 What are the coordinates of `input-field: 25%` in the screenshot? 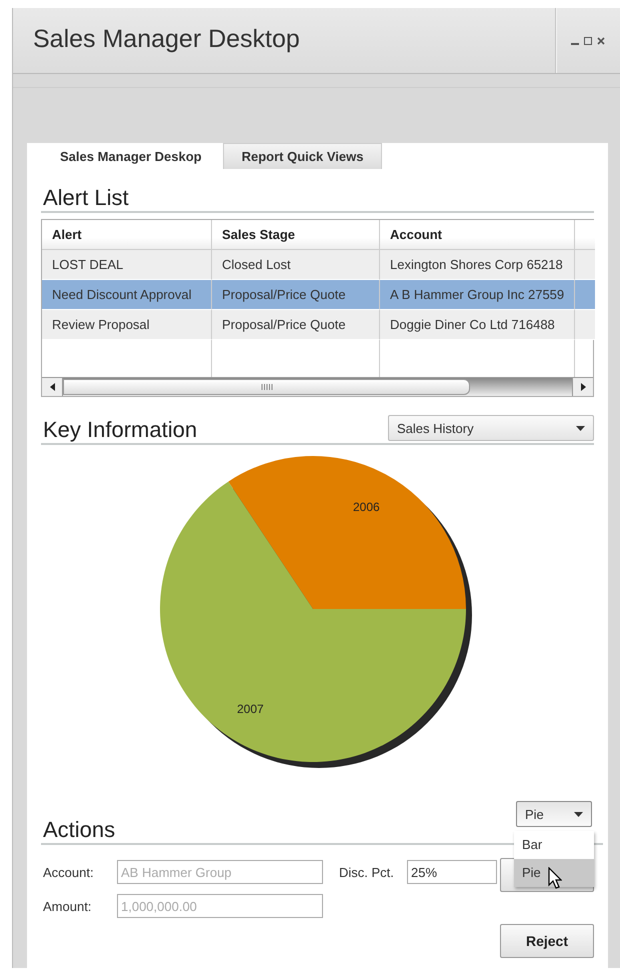 It's located at (452, 872).